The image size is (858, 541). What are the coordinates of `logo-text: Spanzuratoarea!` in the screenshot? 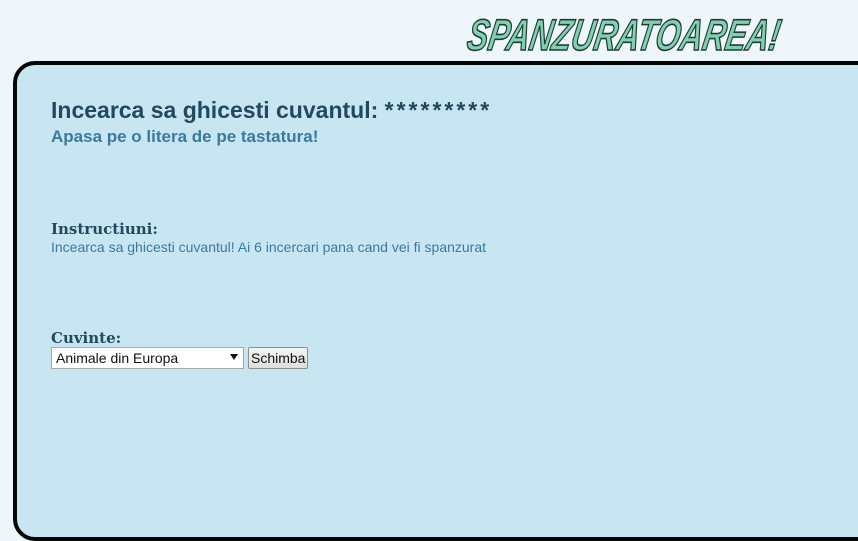 It's located at (624, 35).